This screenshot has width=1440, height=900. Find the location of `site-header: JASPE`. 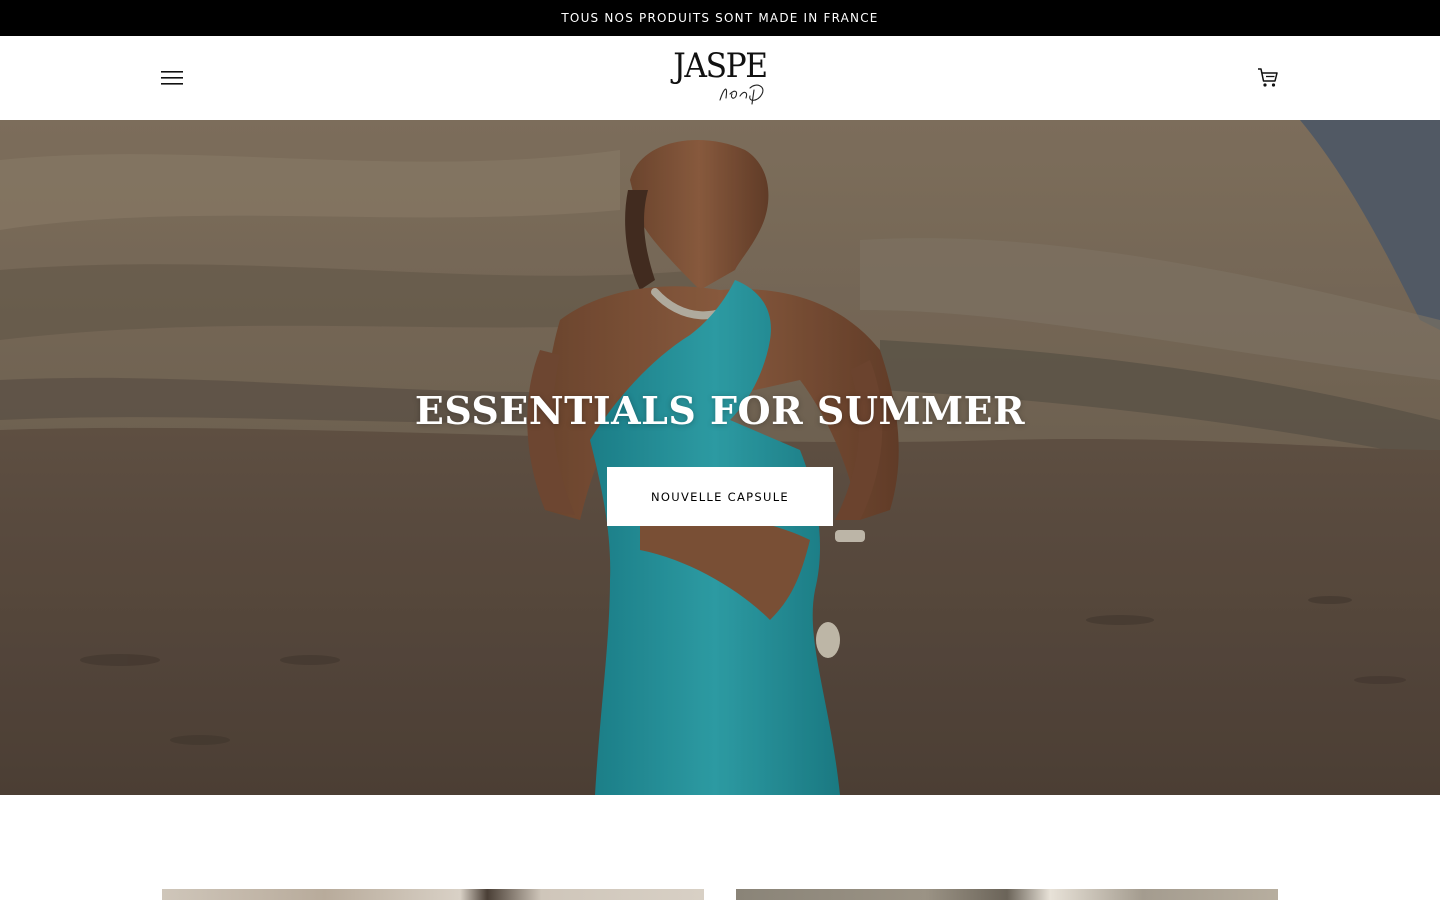

site-header: JASPE is located at coordinates (720, 78).